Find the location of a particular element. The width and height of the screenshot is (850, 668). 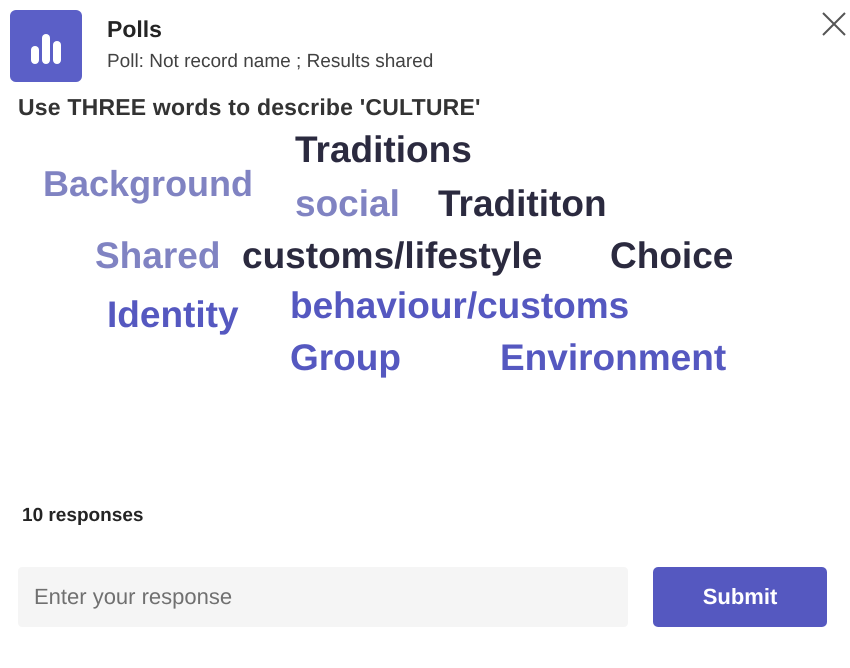

close-icon is located at coordinates (834, 24).